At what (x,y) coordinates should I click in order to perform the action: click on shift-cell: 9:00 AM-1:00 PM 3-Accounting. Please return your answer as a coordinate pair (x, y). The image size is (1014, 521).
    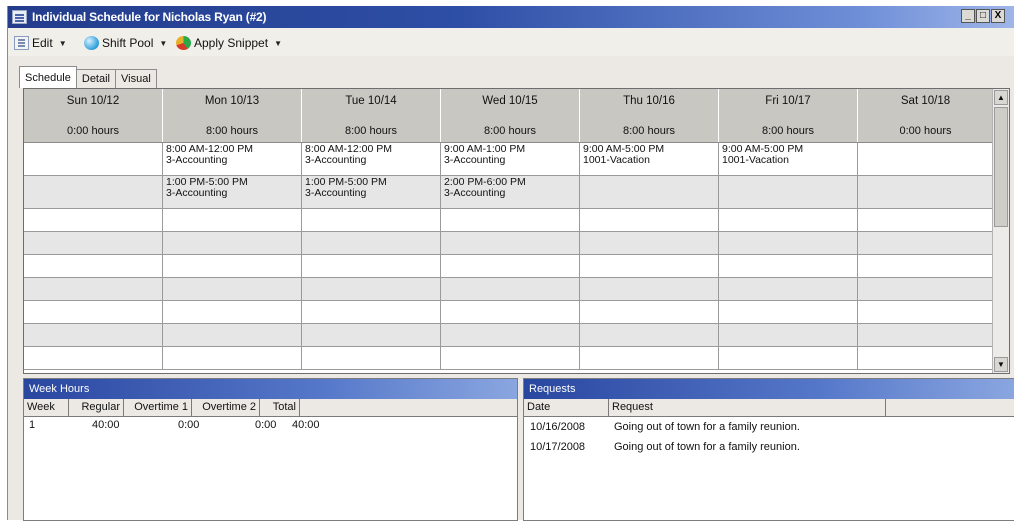
    Looking at the image, I should click on (510, 159).